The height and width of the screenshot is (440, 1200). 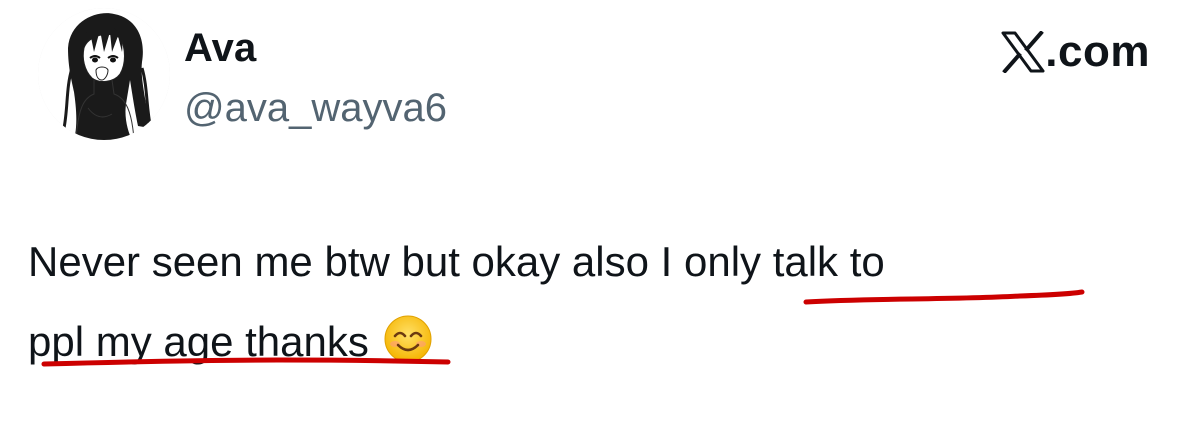 What do you see at coordinates (784, 261) in the screenshot?
I see `tweet-text-highlight-1: only talk to` at bounding box center [784, 261].